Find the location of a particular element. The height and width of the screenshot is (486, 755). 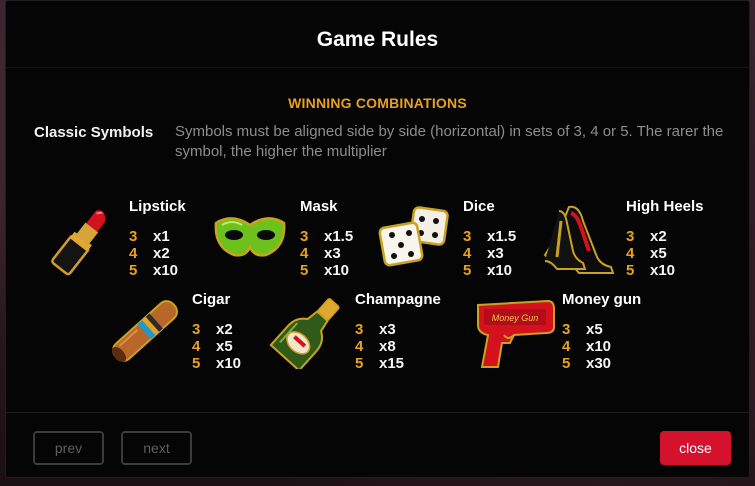

dice-icon is located at coordinates (413, 236).